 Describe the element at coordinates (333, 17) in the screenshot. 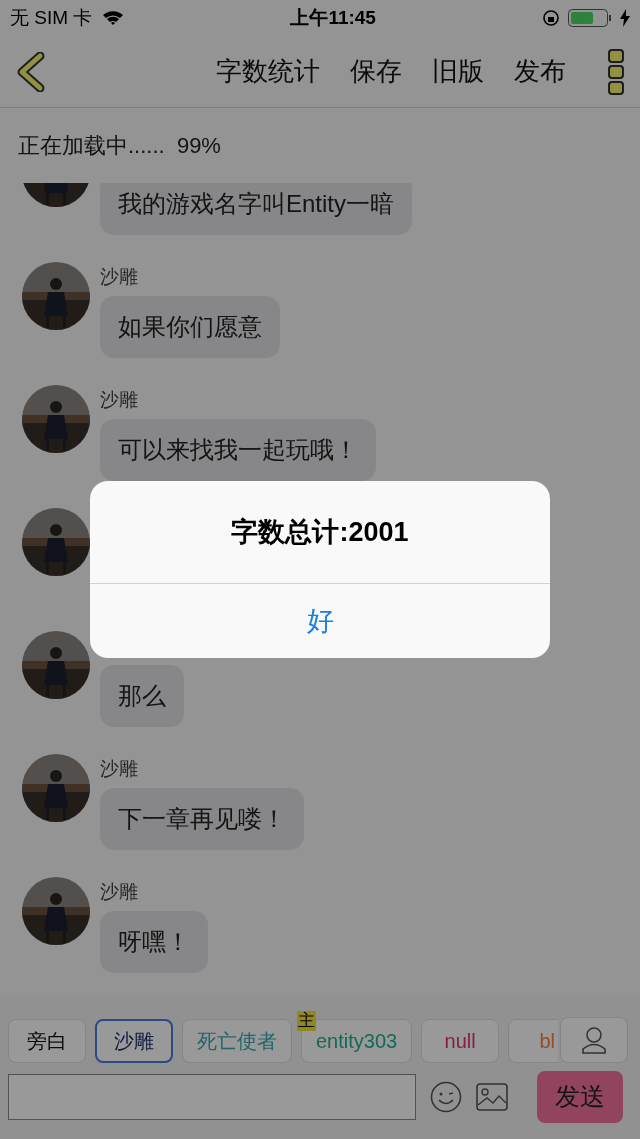

I see `clock: 上午11:45` at that location.